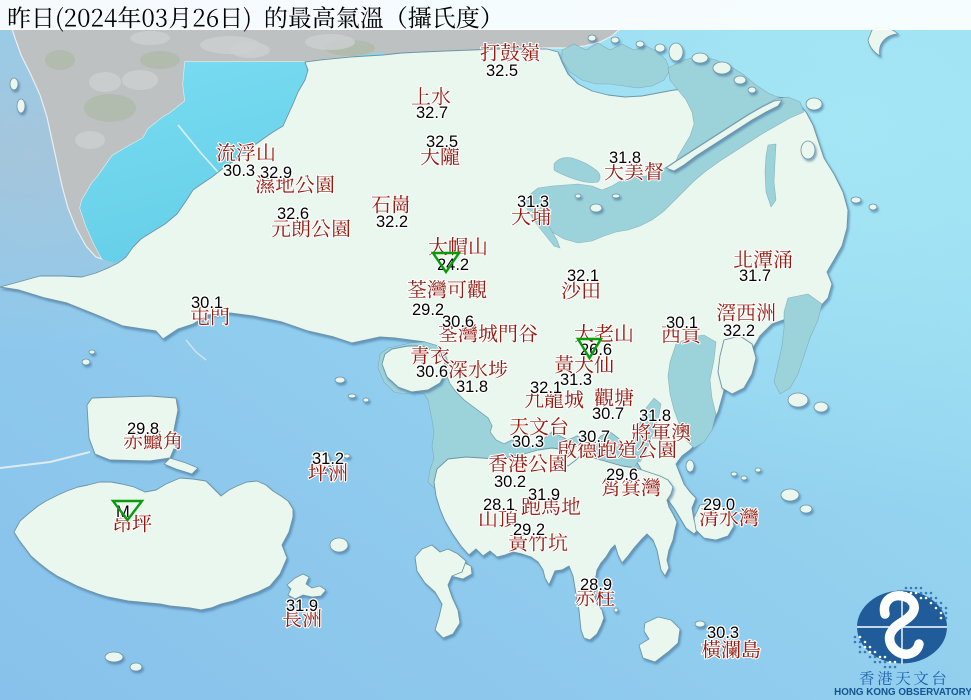  I want to click on svg-text: 29.8, so click(143, 429).